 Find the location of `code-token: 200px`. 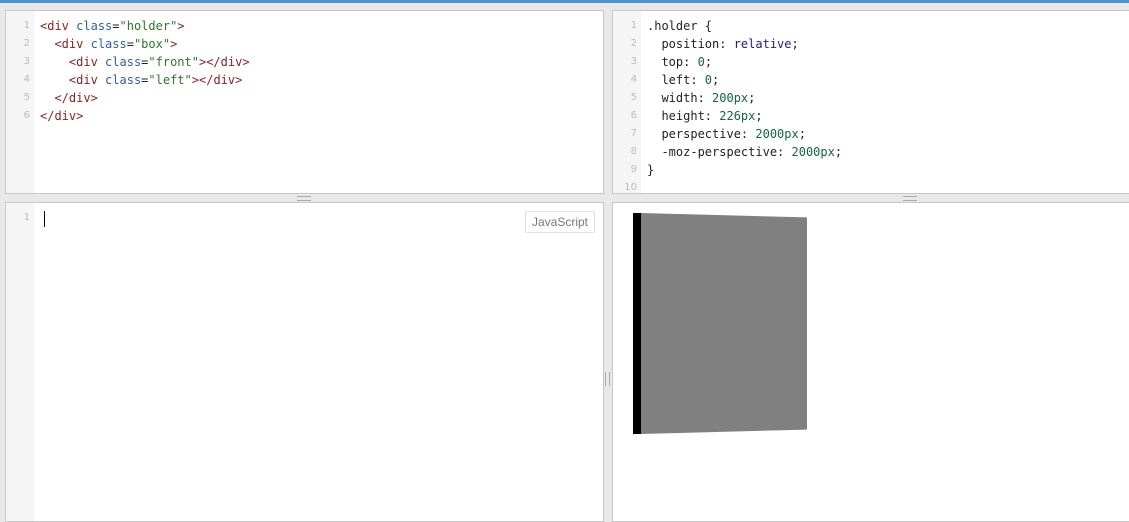

code-token: 200px is located at coordinates (730, 98).